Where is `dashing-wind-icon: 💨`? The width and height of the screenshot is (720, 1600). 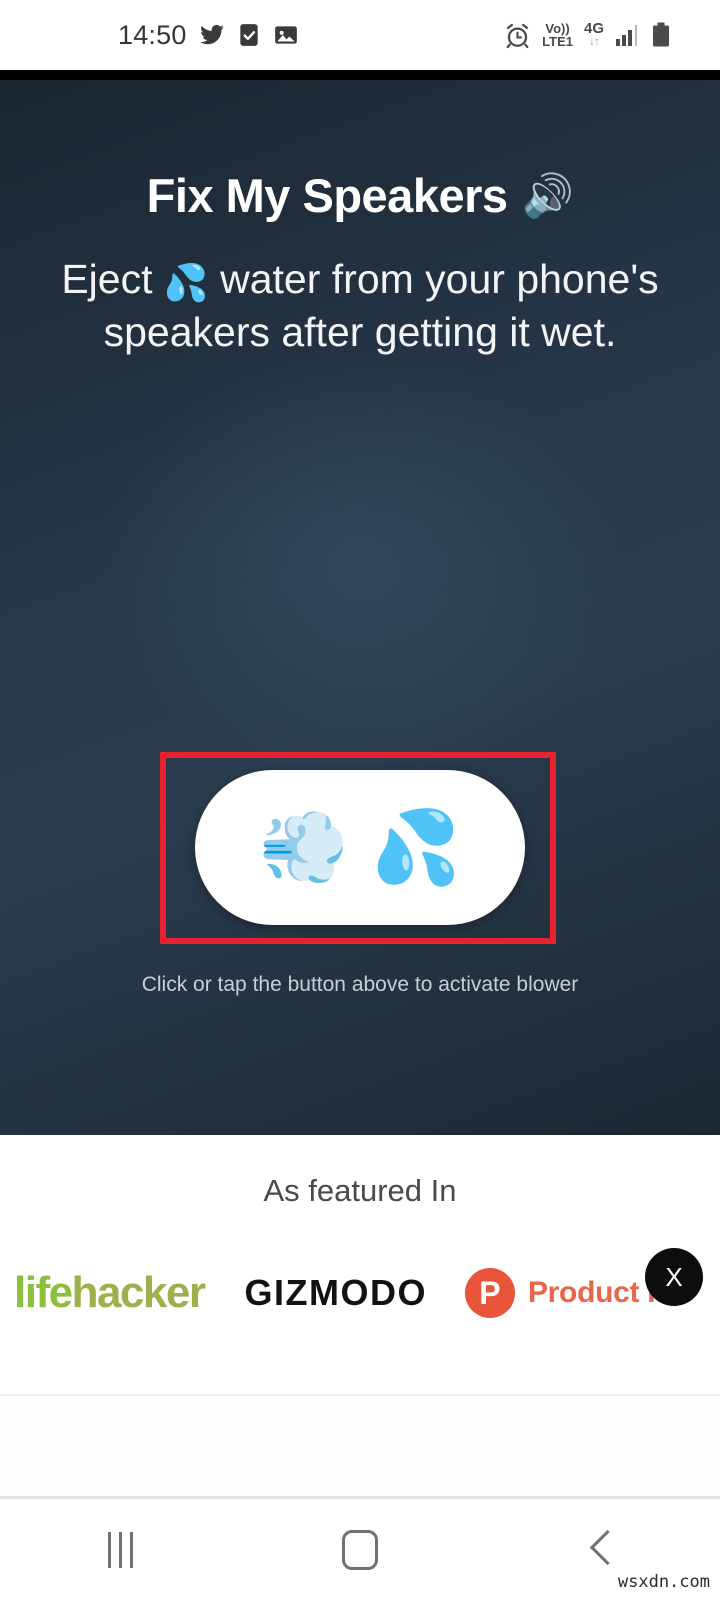
dashing-wind-icon: 💨 is located at coordinates (304, 847).